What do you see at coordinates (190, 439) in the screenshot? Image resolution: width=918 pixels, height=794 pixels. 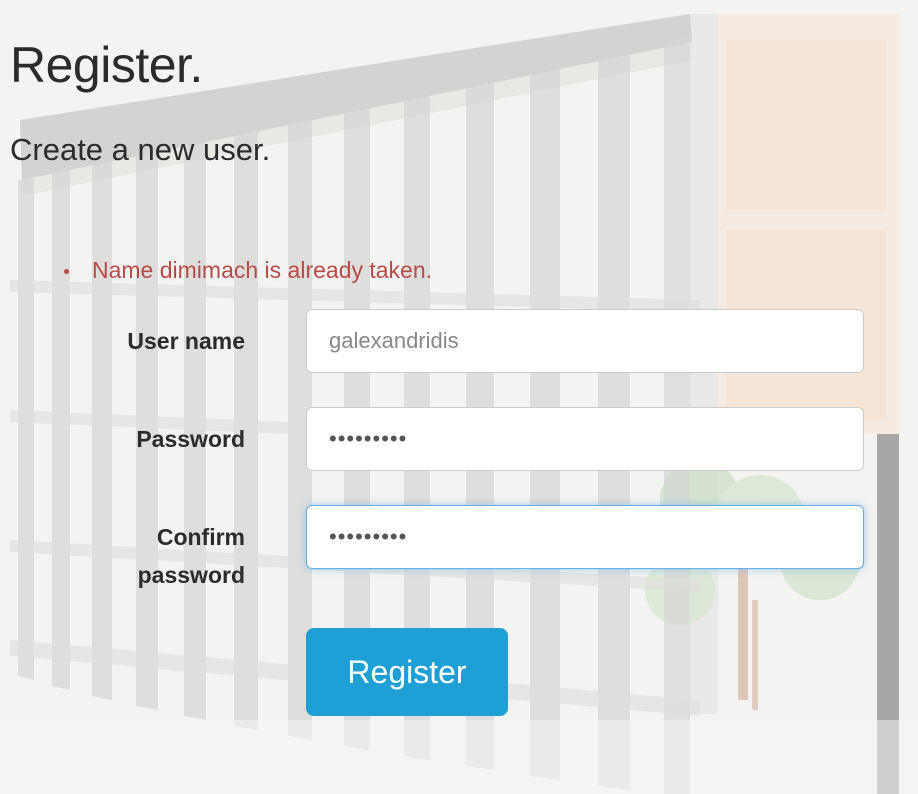 I see `password-label: Password` at bounding box center [190, 439].